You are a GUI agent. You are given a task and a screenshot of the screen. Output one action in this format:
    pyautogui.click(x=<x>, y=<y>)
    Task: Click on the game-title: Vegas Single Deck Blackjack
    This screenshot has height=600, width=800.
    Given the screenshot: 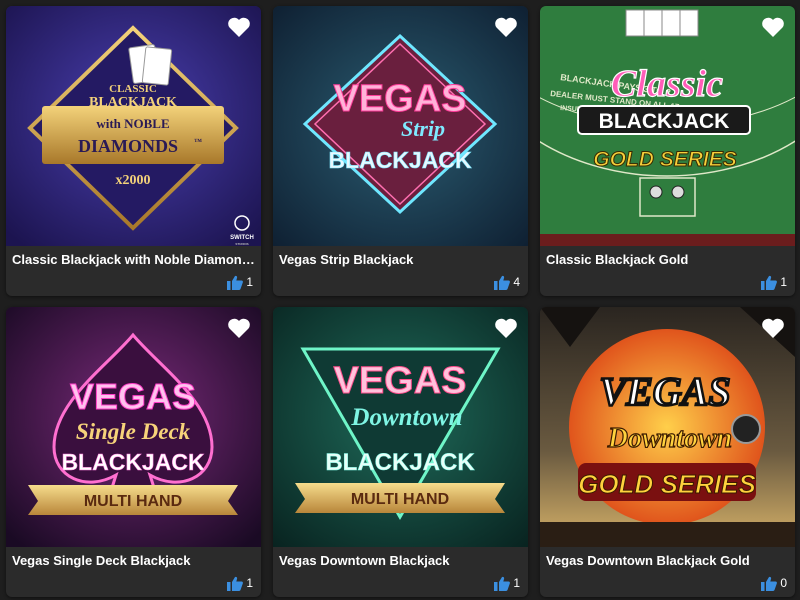 What is the action you would take?
    pyautogui.click(x=133, y=560)
    